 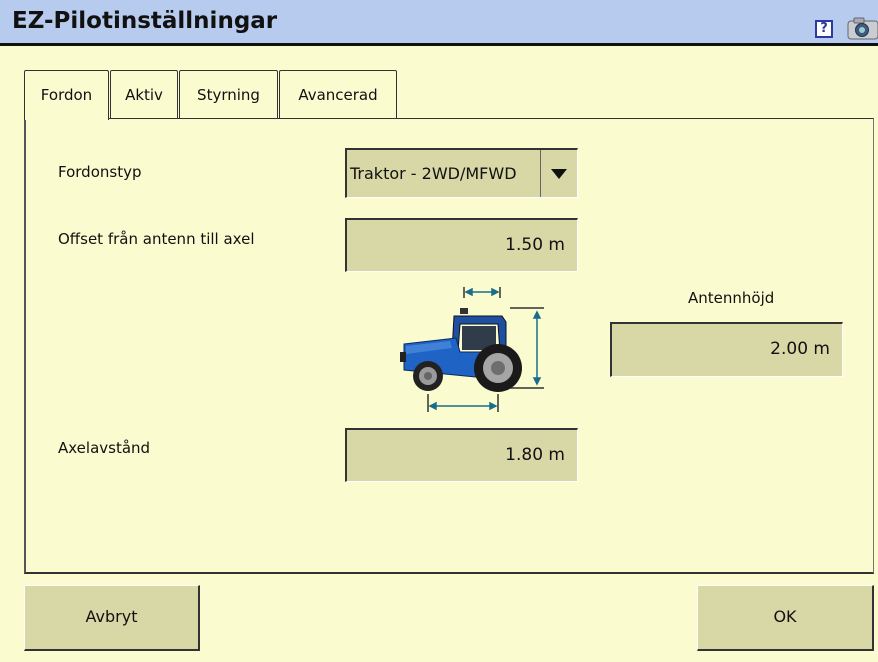 What do you see at coordinates (338, 94) in the screenshot?
I see `tab-avancerad: Avancerad` at bounding box center [338, 94].